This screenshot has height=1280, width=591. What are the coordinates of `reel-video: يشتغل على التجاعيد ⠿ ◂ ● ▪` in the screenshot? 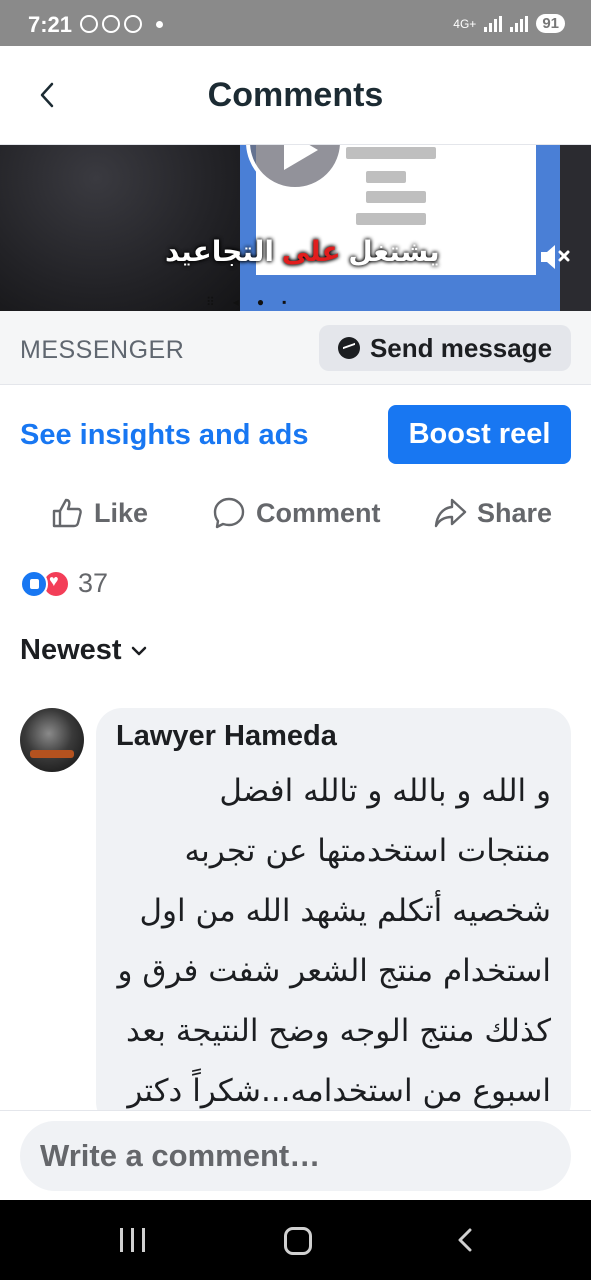 It's located at (295, 228).